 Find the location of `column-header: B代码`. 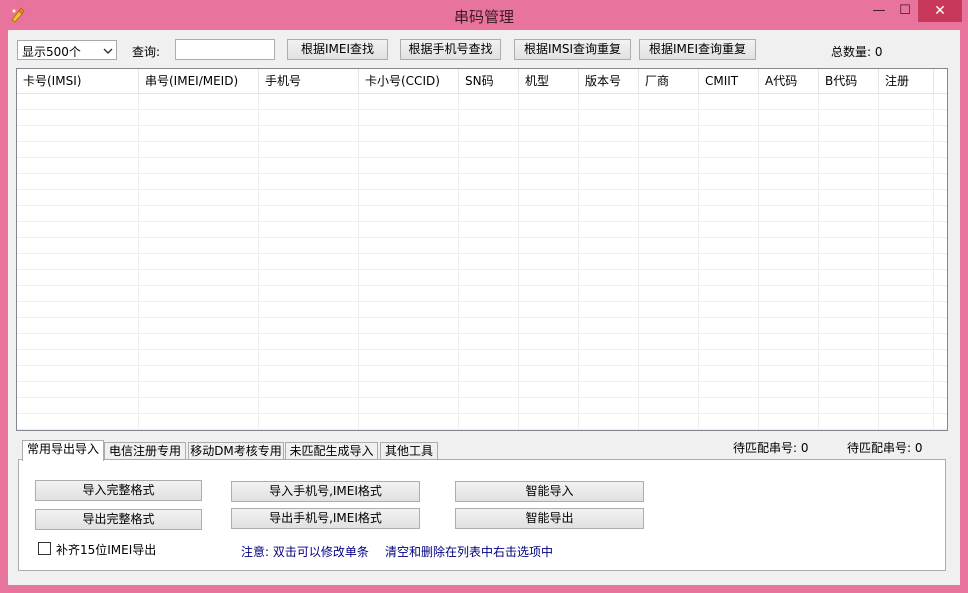

column-header: B代码 is located at coordinates (849, 81).